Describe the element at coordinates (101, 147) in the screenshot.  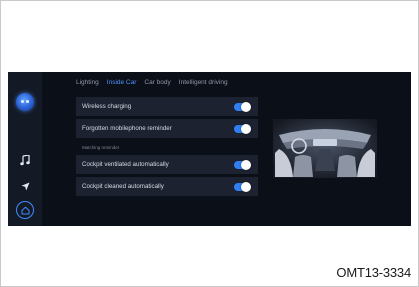
I see `section-title: Matching reminder` at that location.